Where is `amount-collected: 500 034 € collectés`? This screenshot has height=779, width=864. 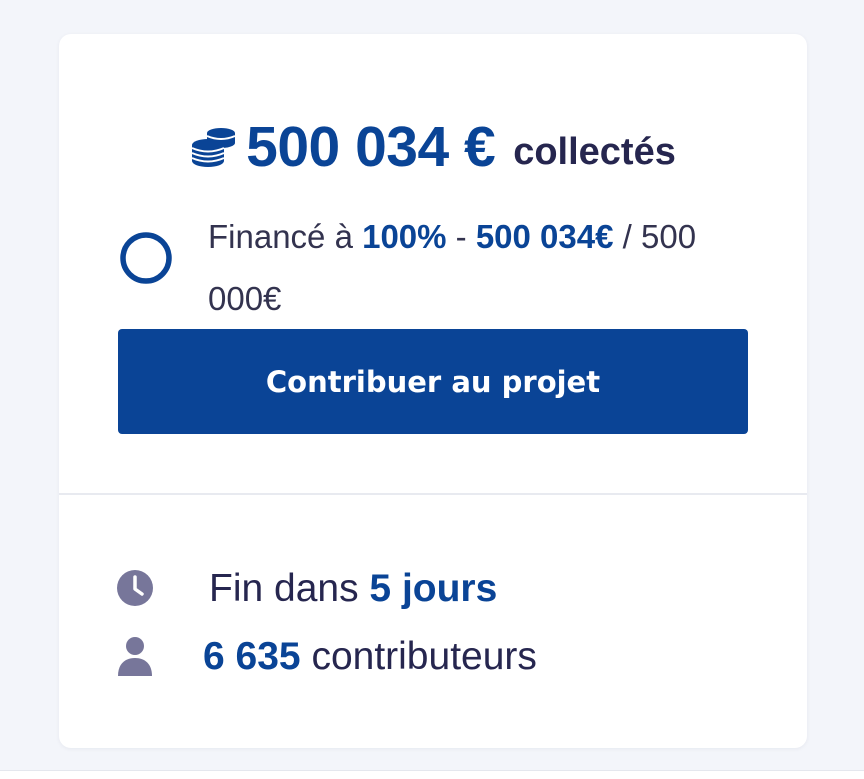 amount-collected: 500 034 € collectés is located at coordinates (433, 147).